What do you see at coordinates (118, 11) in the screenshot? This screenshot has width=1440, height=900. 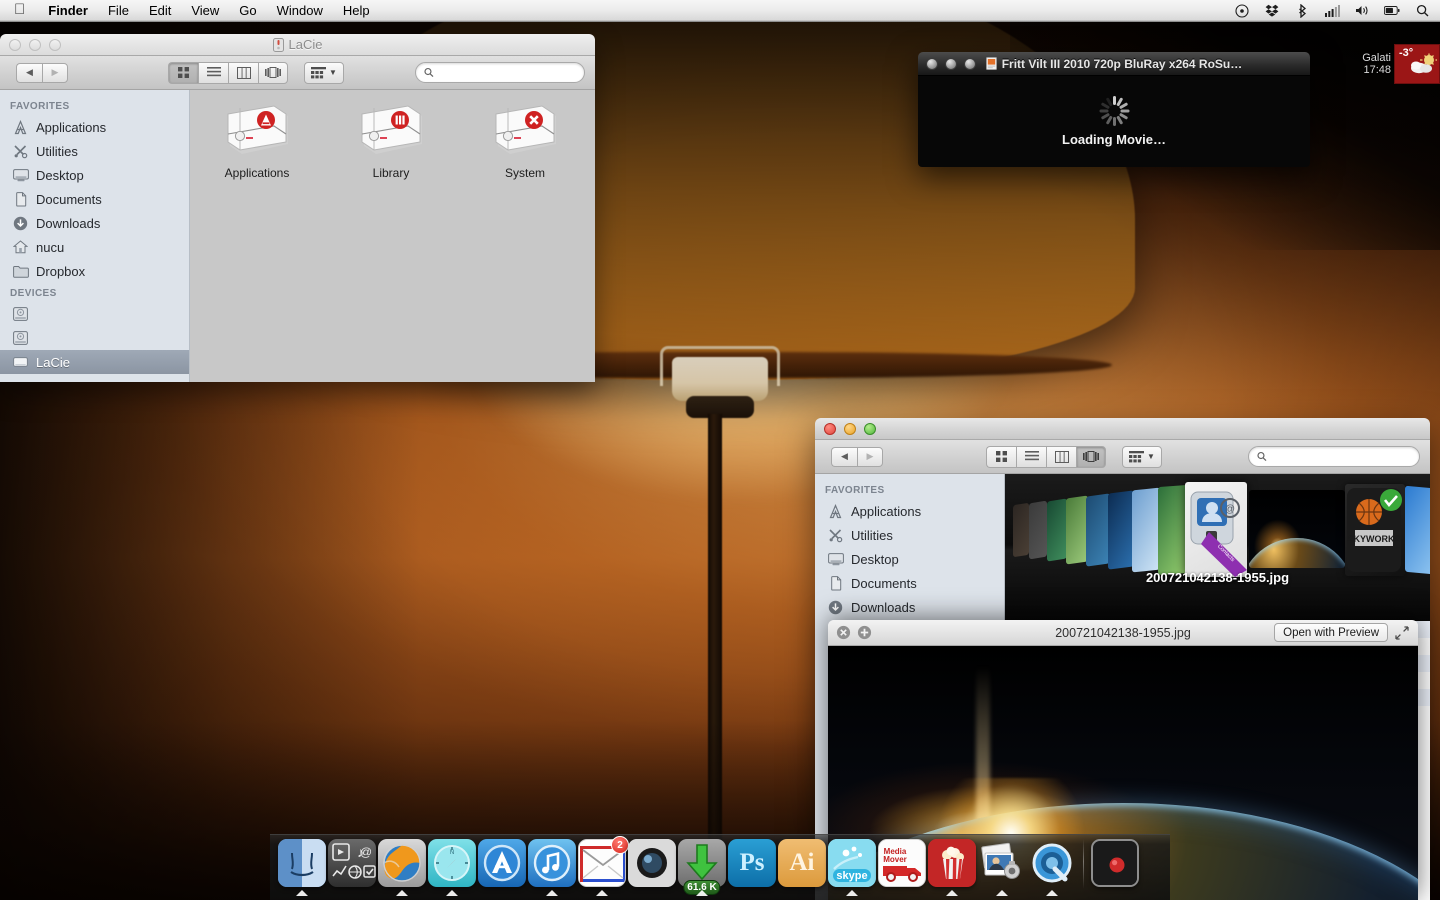 I see `menu-item-file: File` at bounding box center [118, 11].